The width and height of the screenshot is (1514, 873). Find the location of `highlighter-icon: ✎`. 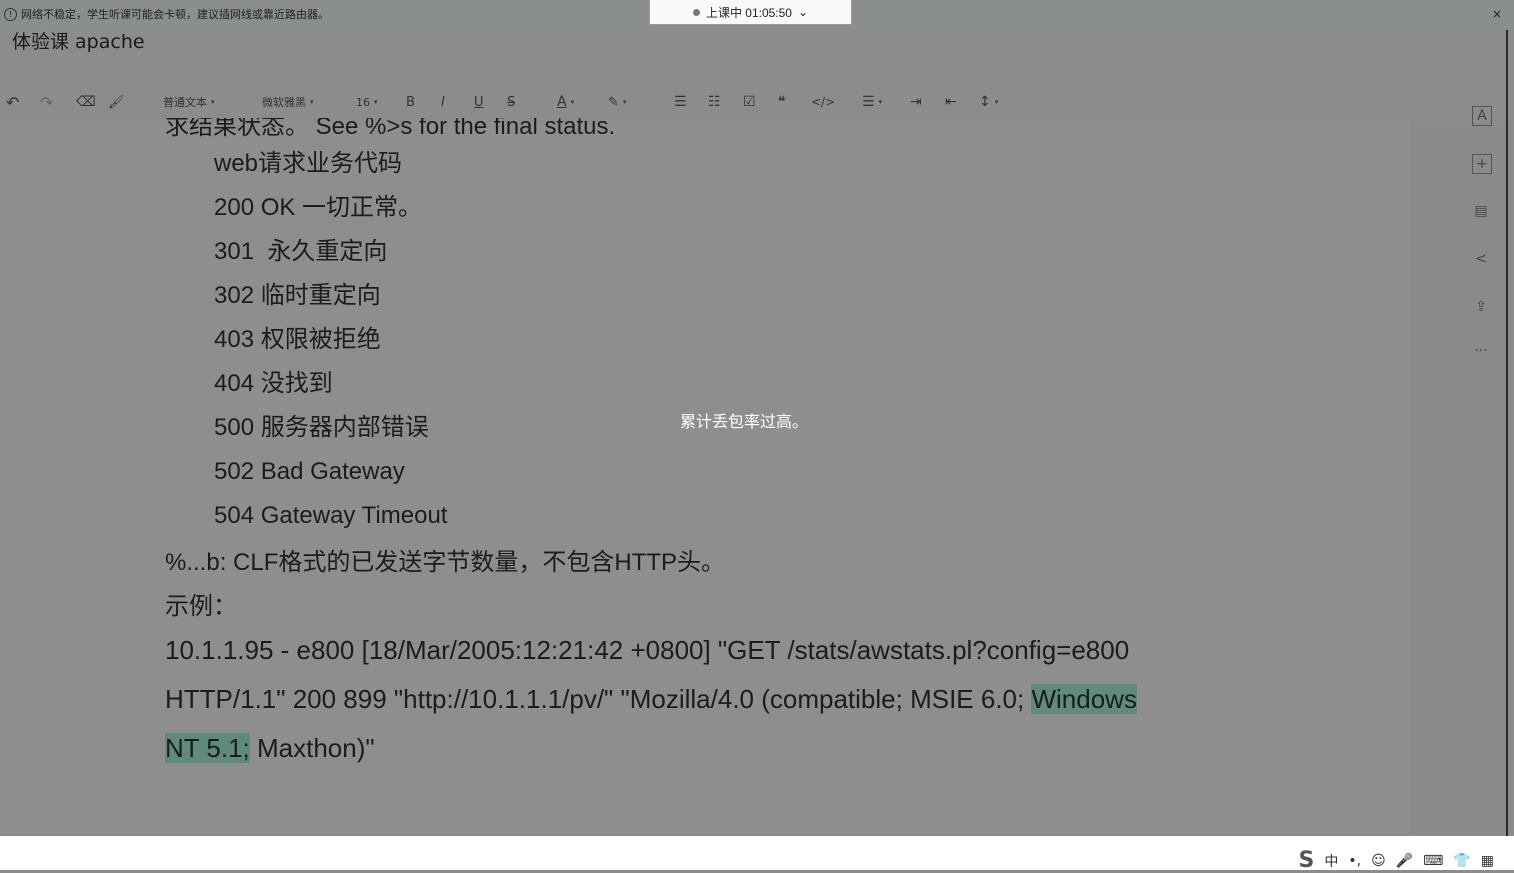

highlighter-icon: ✎ is located at coordinates (613, 102).